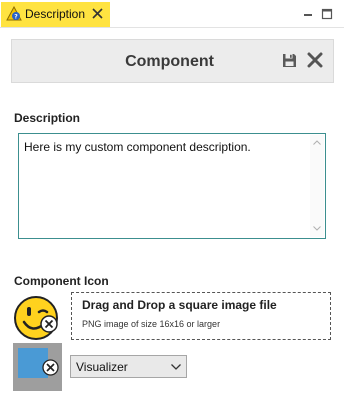 The height and width of the screenshot is (401, 344). Describe the element at coordinates (315, 60) in the screenshot. I see `close-icon` at that location.